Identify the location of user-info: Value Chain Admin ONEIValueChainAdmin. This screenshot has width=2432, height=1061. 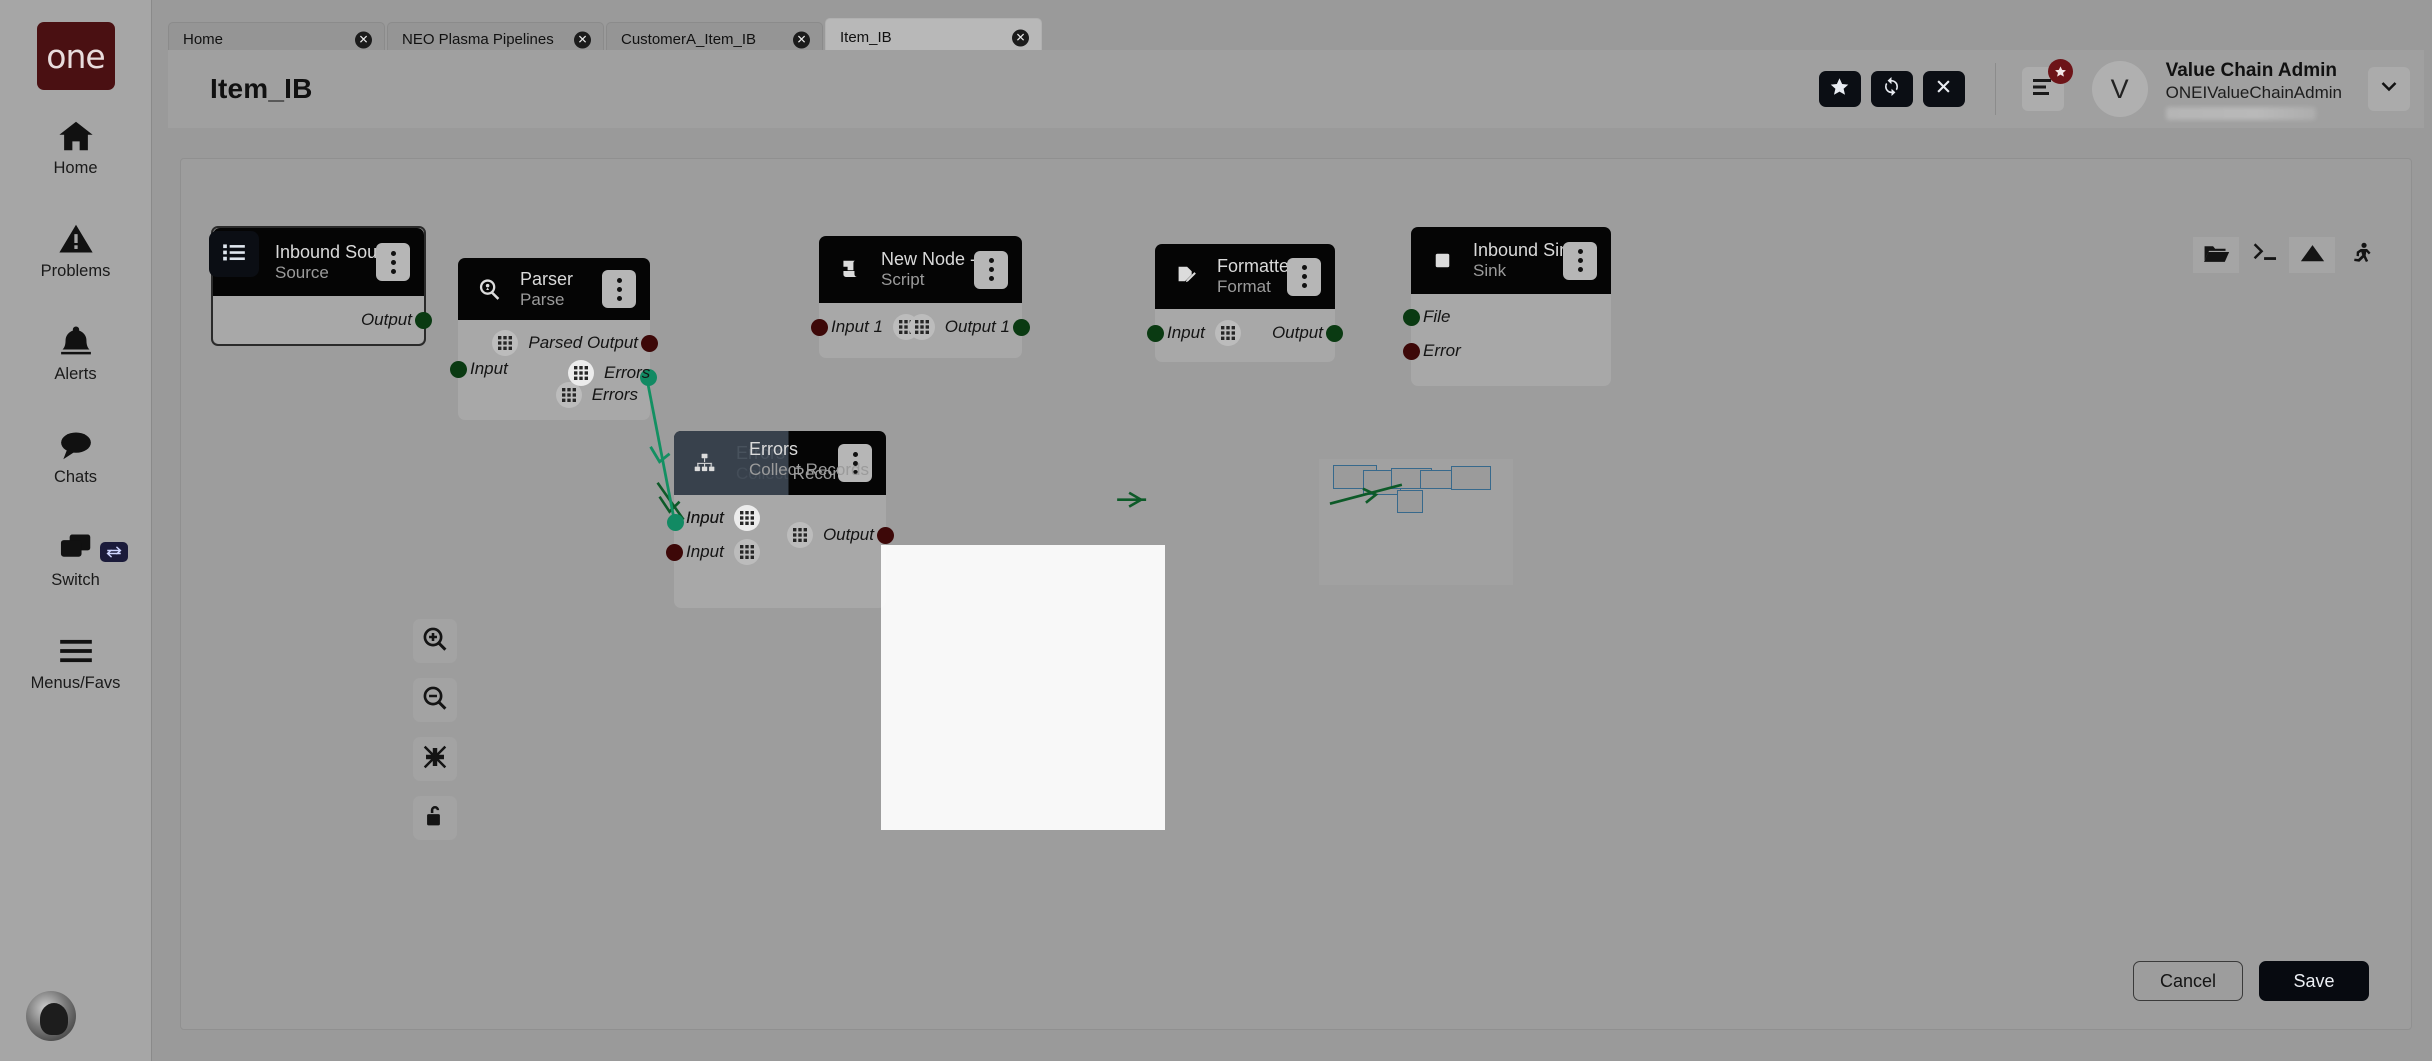
(2253, 89).